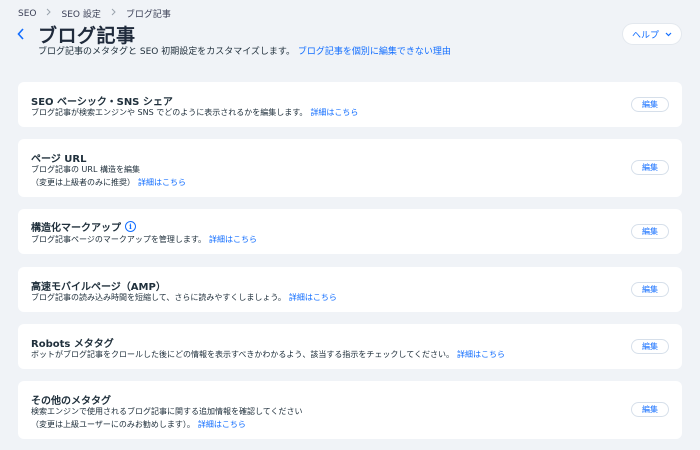 This screenshot has height=450, width=700. Describe the element at coordinates (76, 228) in the screenshot. I see `card-title-text: 構造化マークアップ` at that location.